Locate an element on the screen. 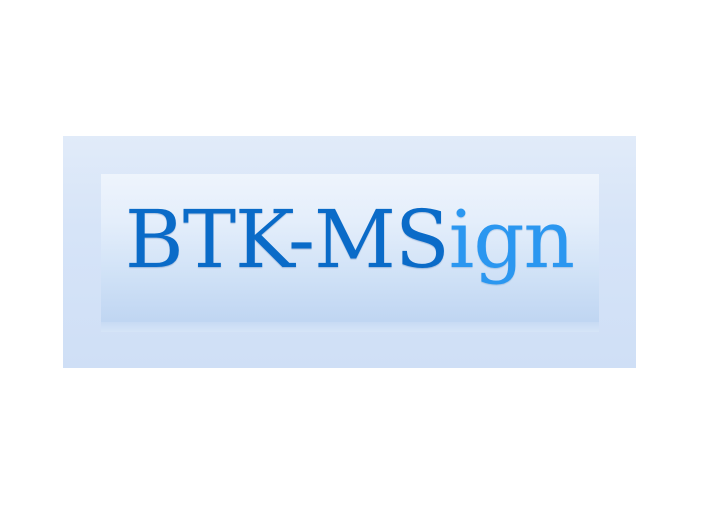 Image resolution: width=712 pixels, height=528 pixels. logo-plate-bottom-band is located at coordinates (350, 327).